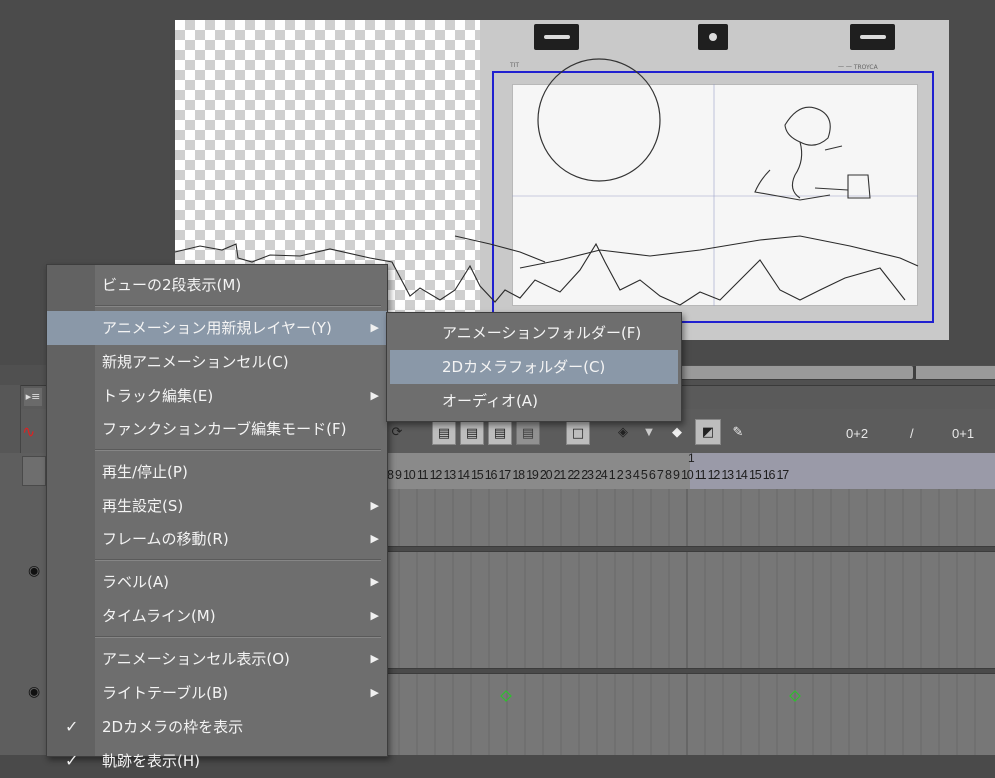 This screenshot has width=995, height=778. Describe the element at coordinates (490, 401) in the screenshot. I see `menu-item-label: オーディオ(A)` at that location.